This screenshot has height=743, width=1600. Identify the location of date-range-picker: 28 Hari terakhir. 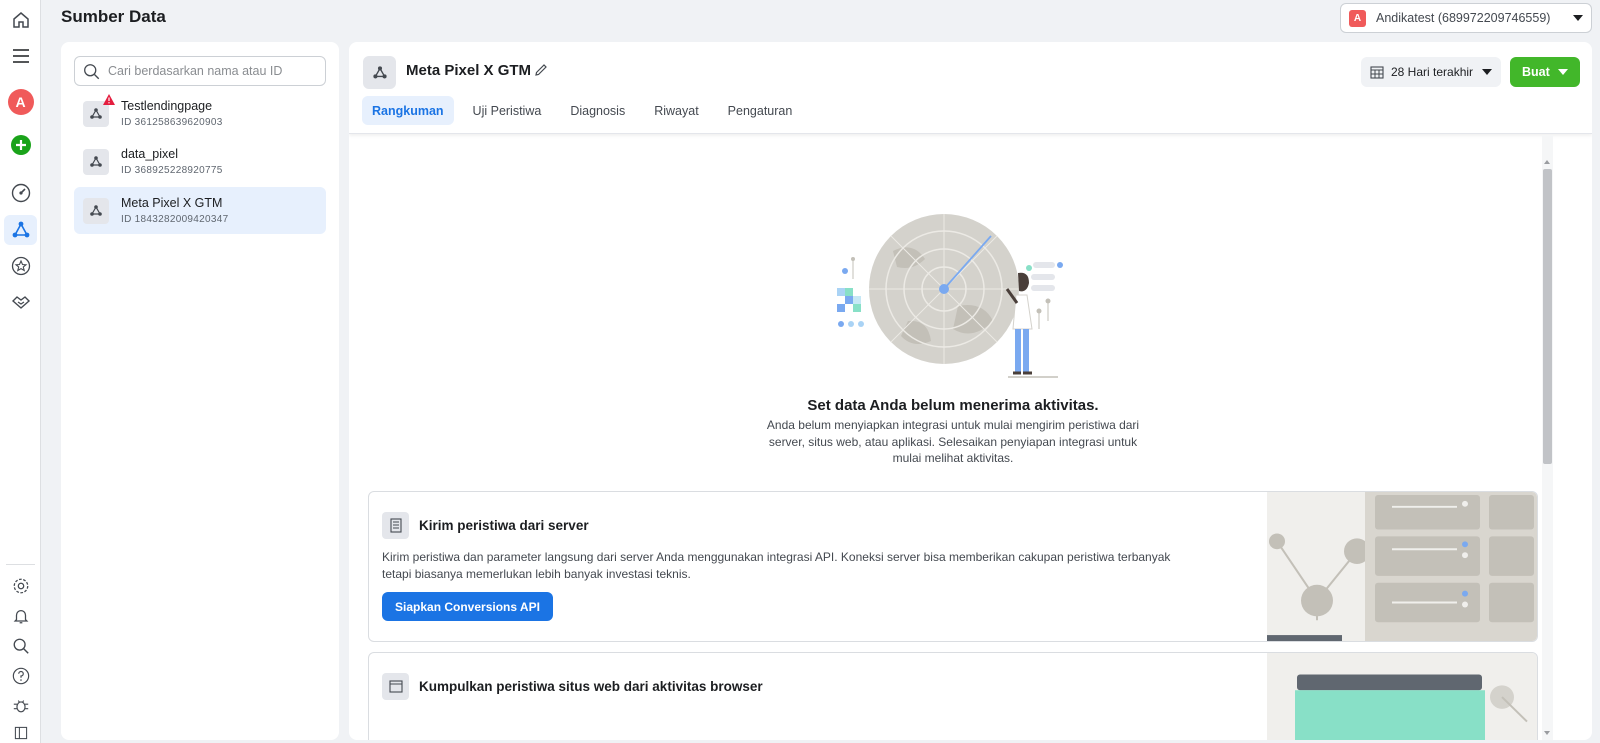
(1431, 72).